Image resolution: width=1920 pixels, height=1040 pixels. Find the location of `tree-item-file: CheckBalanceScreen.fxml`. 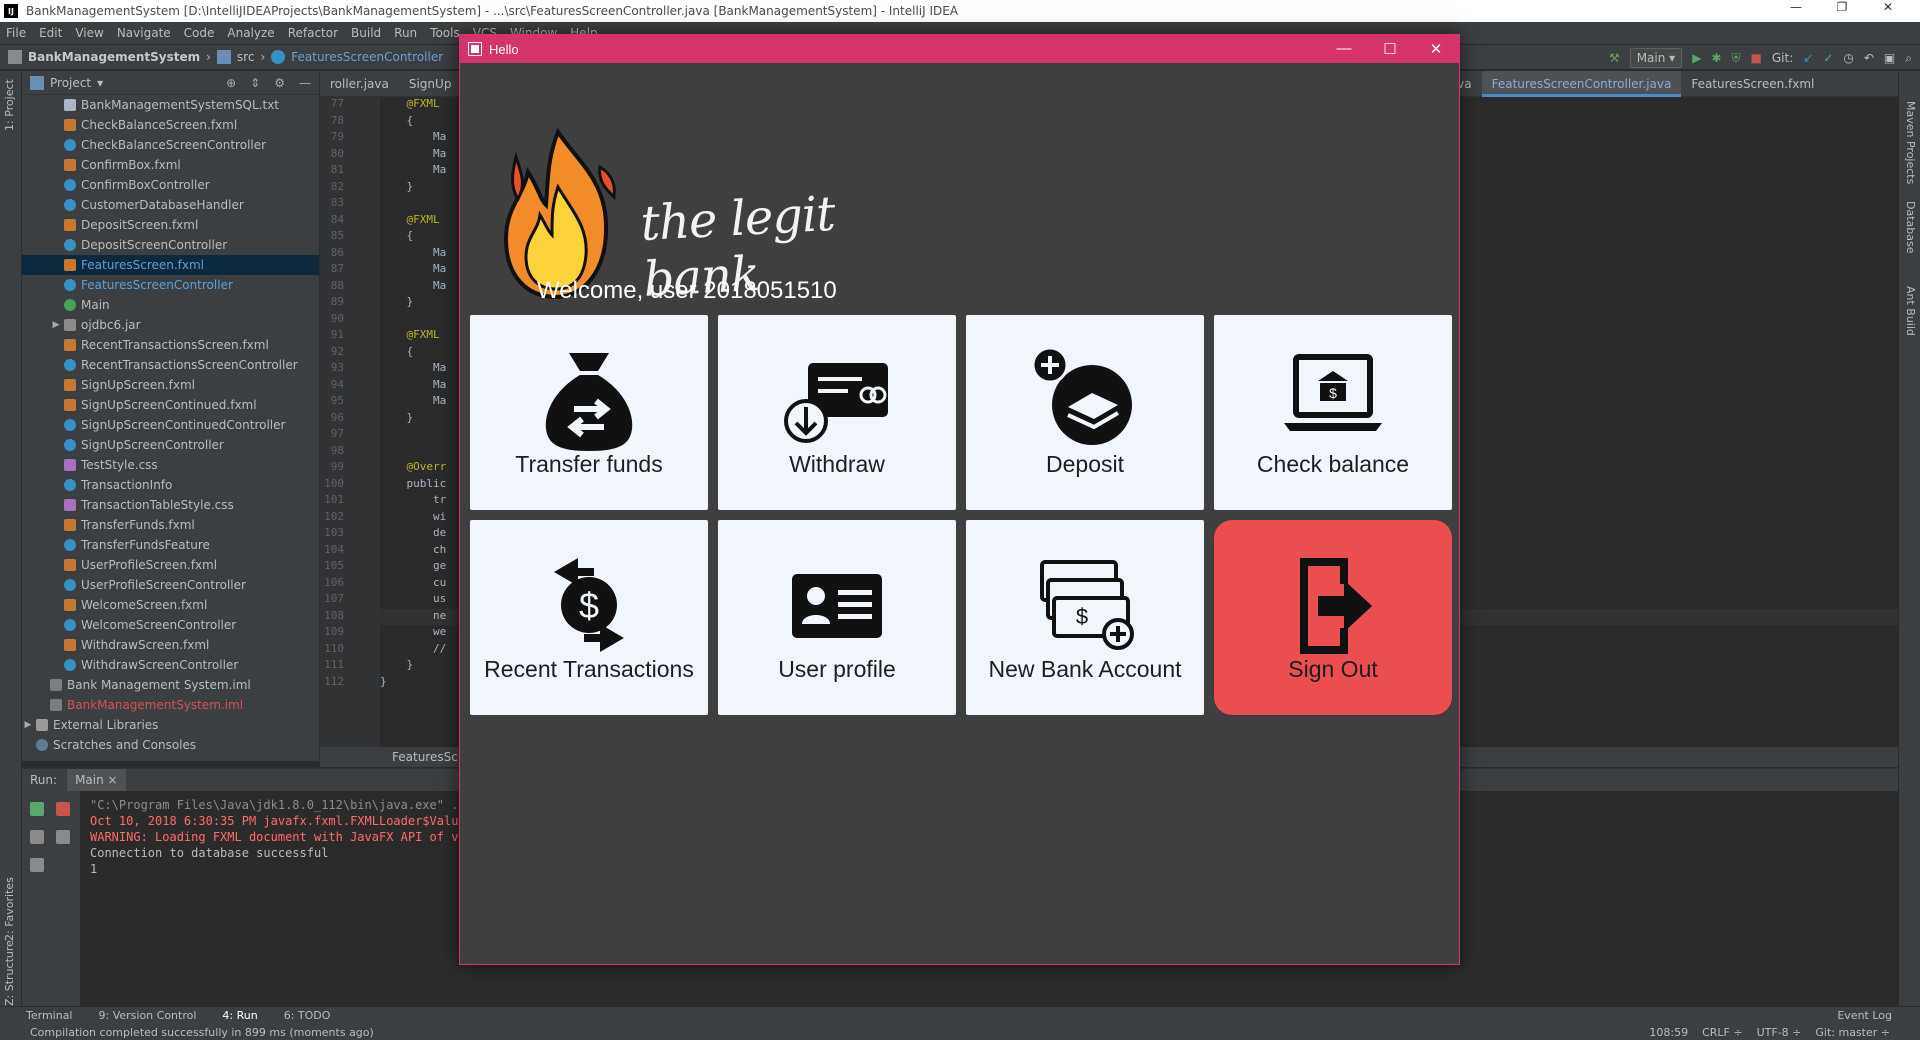

tree-item-file: CheckBalanceScreen.fxml is located at coordinates (170, 125).